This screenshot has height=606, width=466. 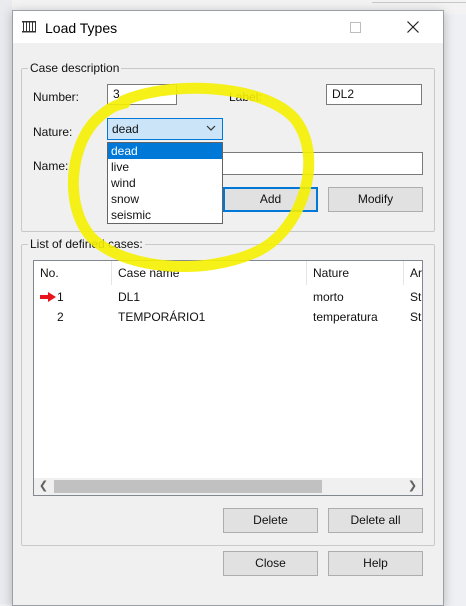 I want to click on name-label: Name:, so click(x=51, y=166).